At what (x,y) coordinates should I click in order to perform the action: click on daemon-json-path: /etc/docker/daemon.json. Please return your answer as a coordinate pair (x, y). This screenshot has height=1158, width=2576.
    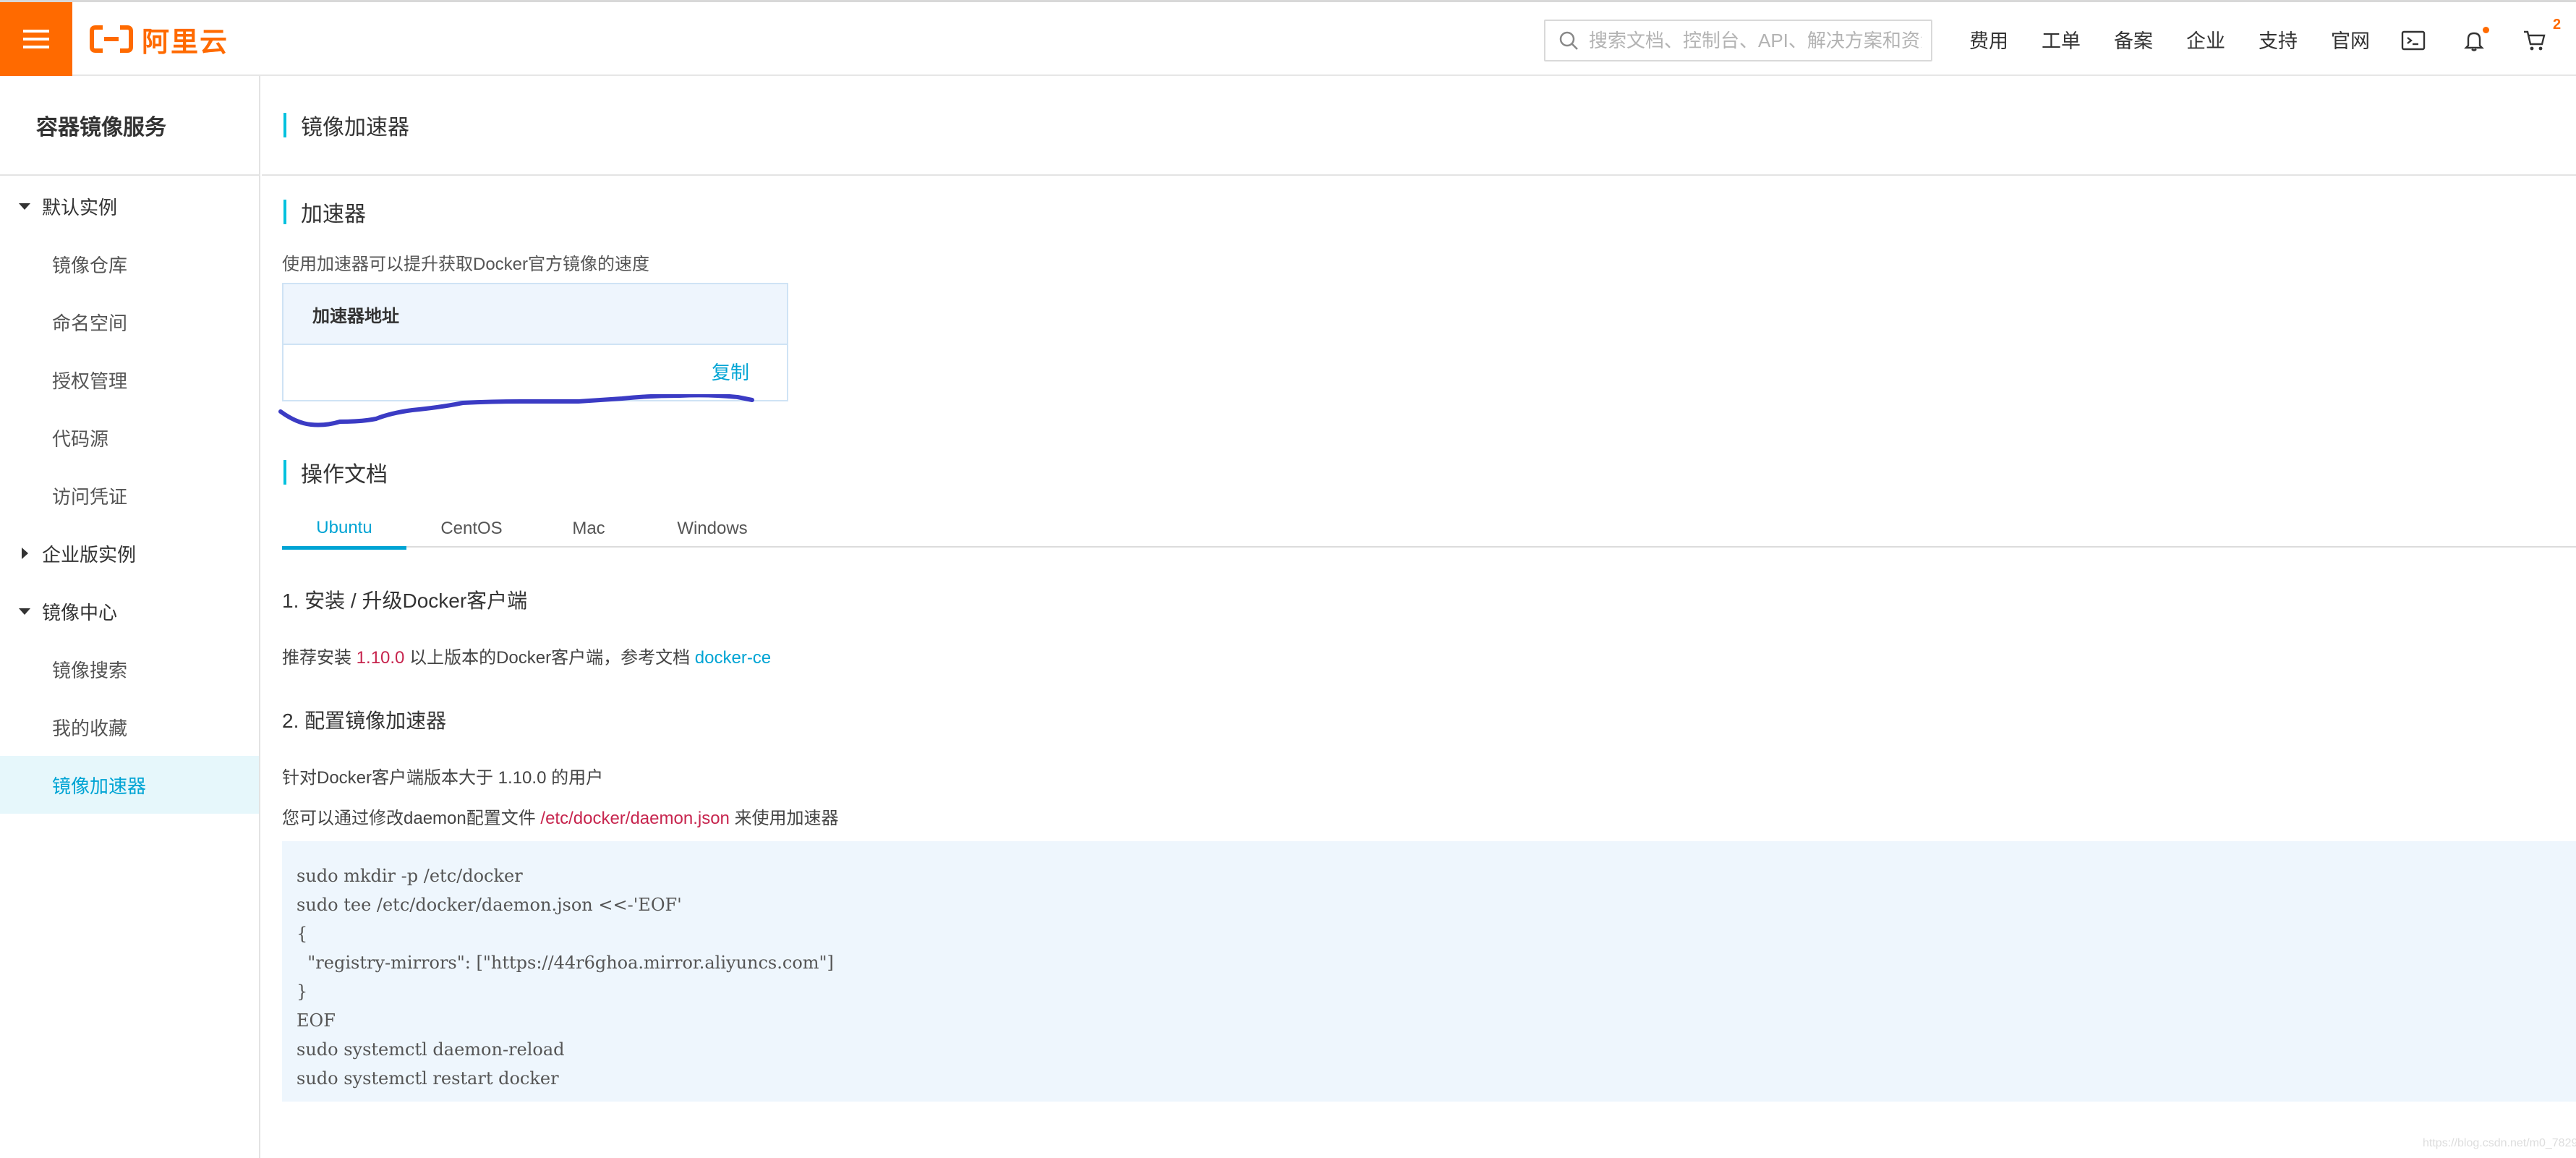
    Looking at the image, I should click on (635, 818).